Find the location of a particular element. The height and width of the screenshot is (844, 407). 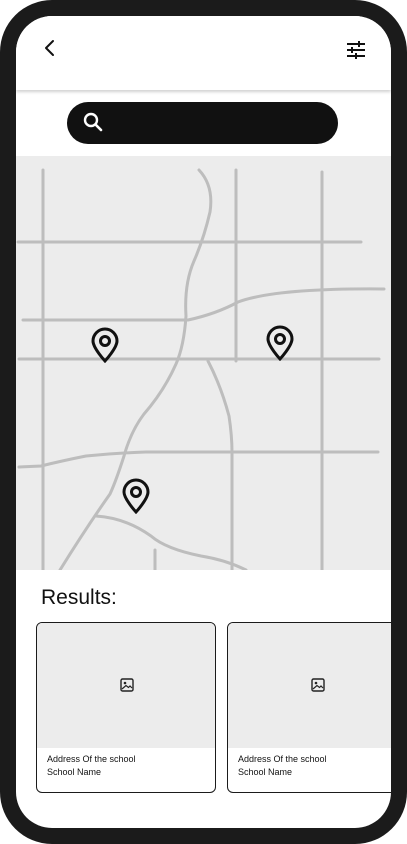

search-bar is located at coordinates (202, 123).